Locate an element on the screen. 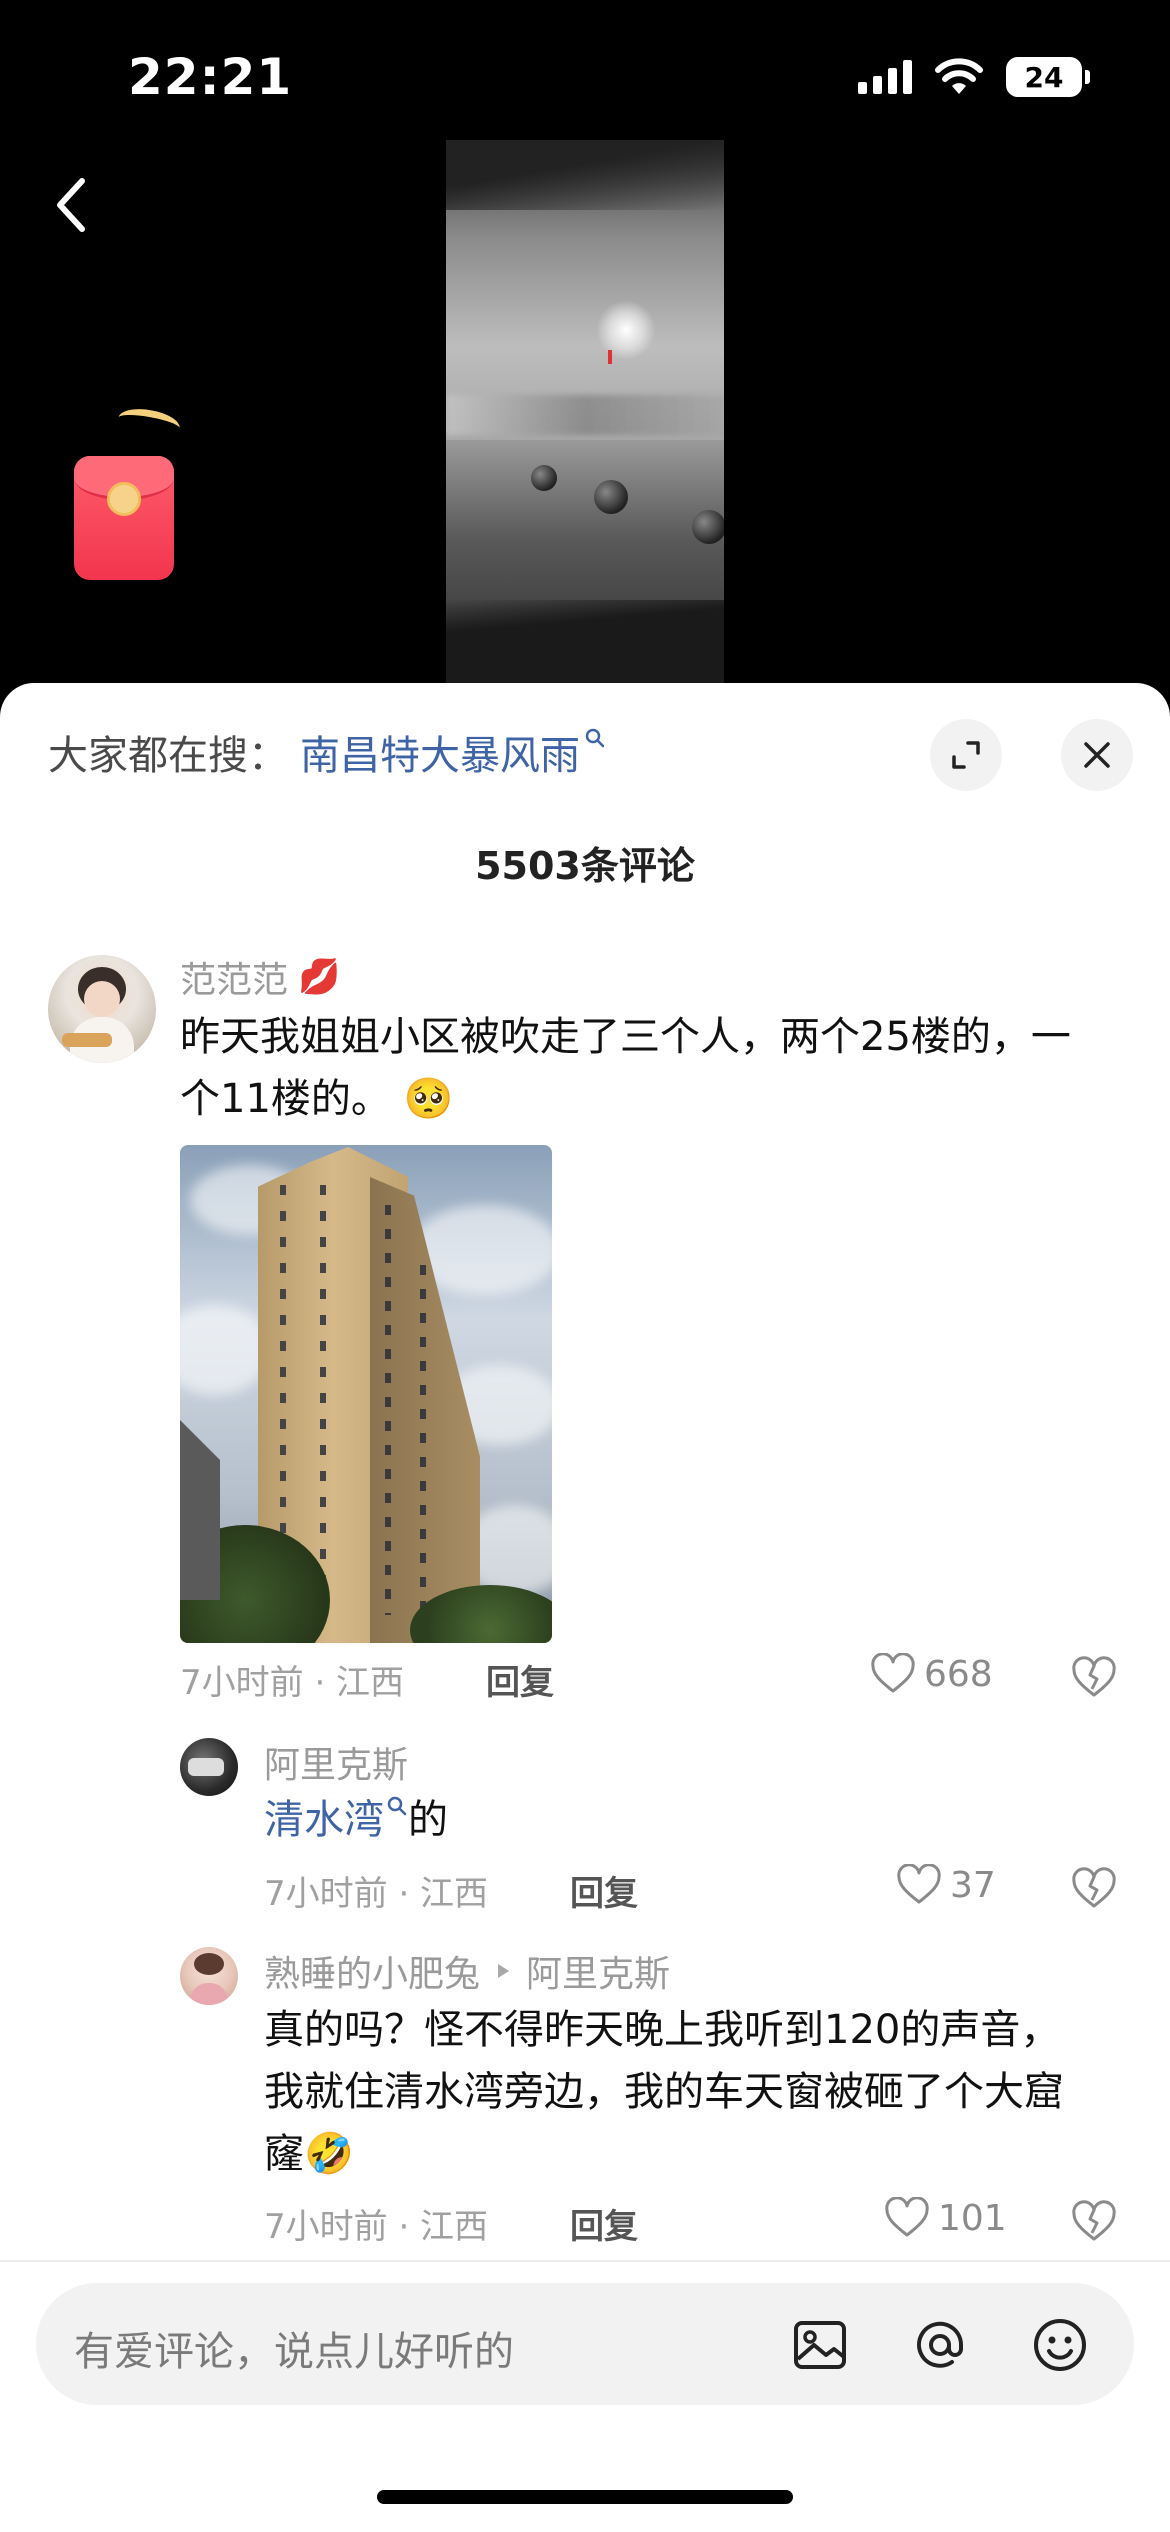 This screenshot has height=2532, width=1170. like-button: 668 is located at coordinates (931, 1674).